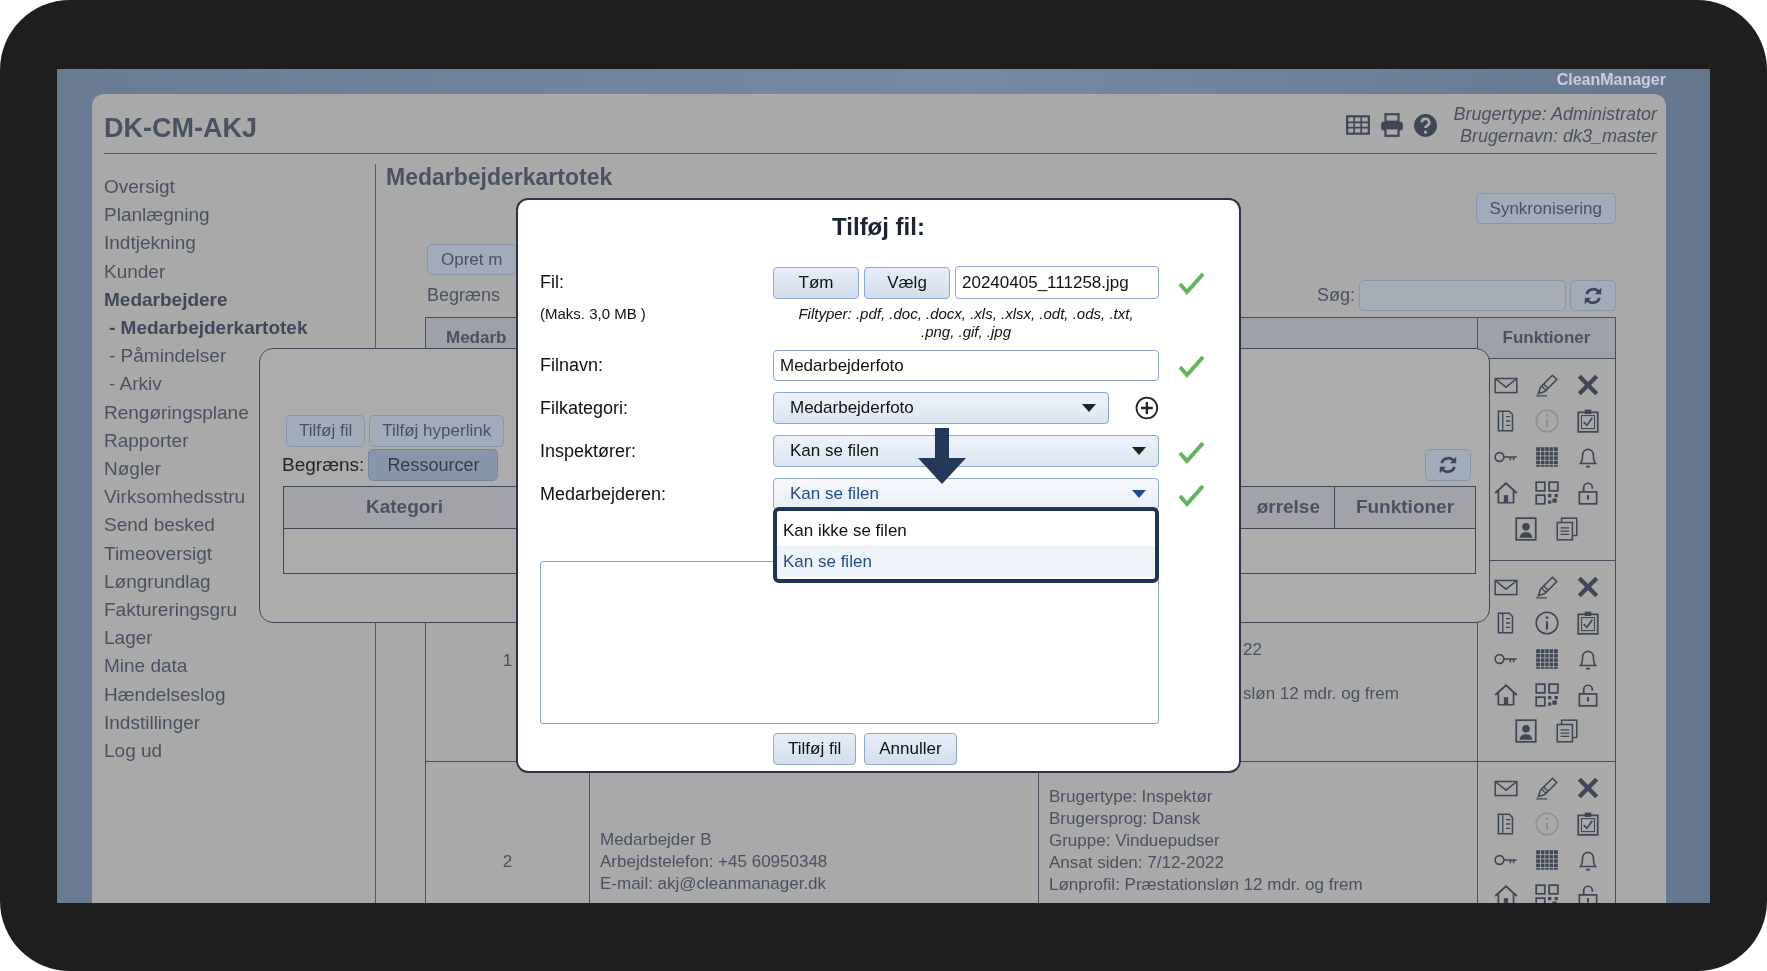 The height and width of the screenshot is (971, 1767). What do you see at coordinates (1137, 863) in the screenshot?
I see `detail-line: Ansat siden: 7/12-2022` at bounding box center [1137, 863].